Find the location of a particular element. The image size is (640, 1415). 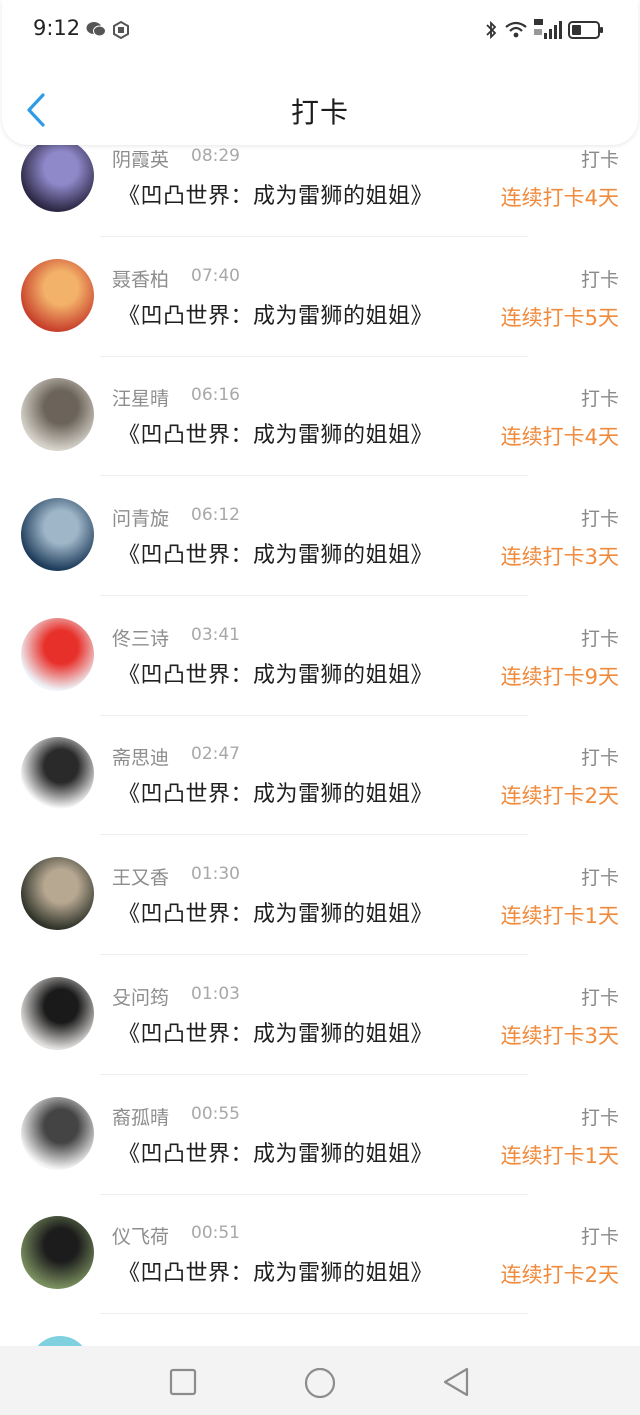

back-nav-button is located at coordinates (457, 1382).